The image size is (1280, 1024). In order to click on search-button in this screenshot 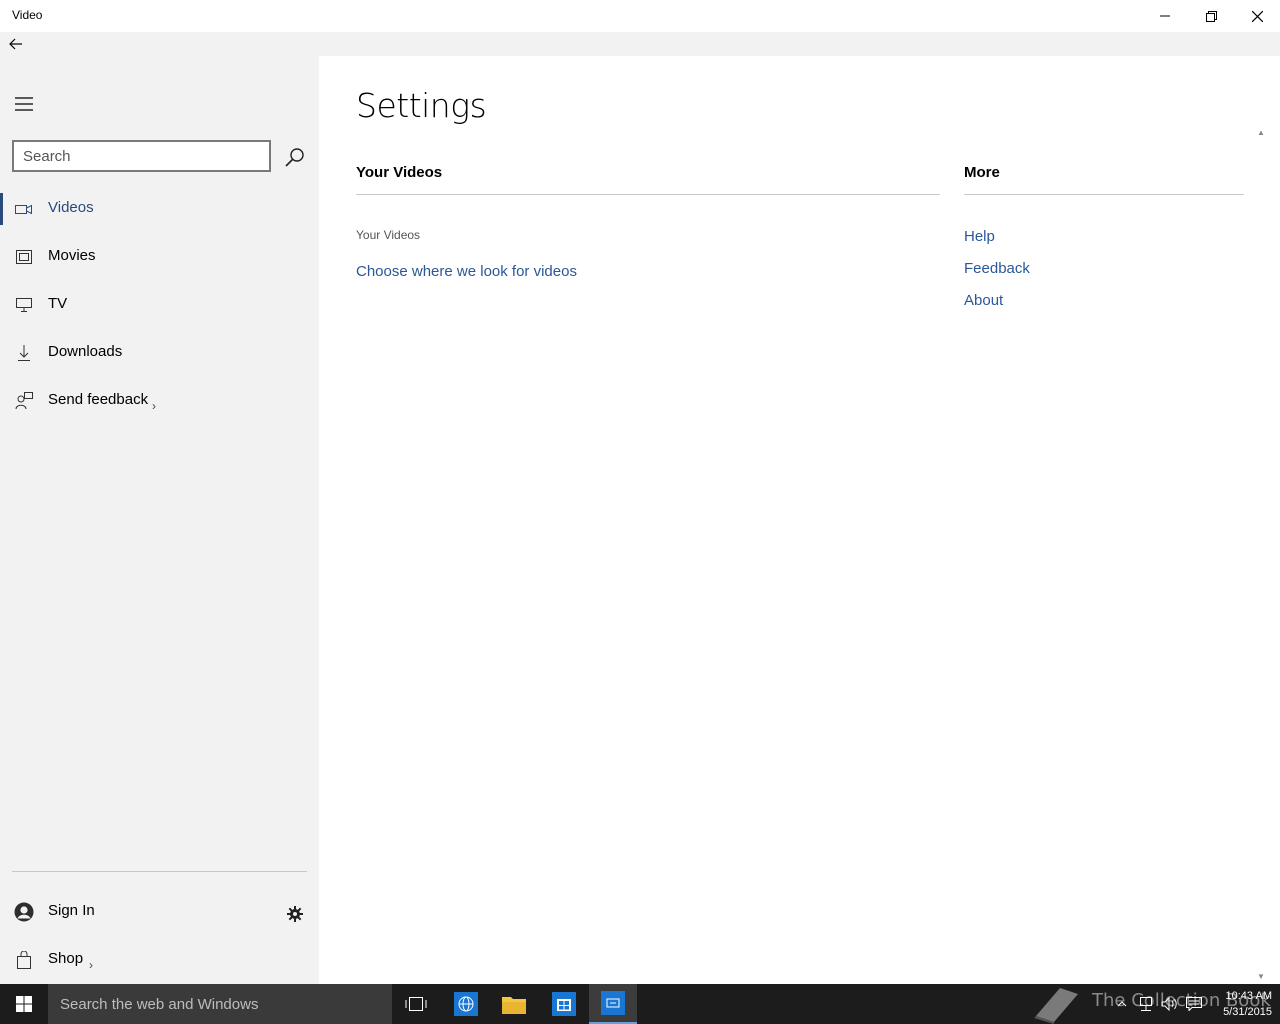, I will do `click(295, 157)`.